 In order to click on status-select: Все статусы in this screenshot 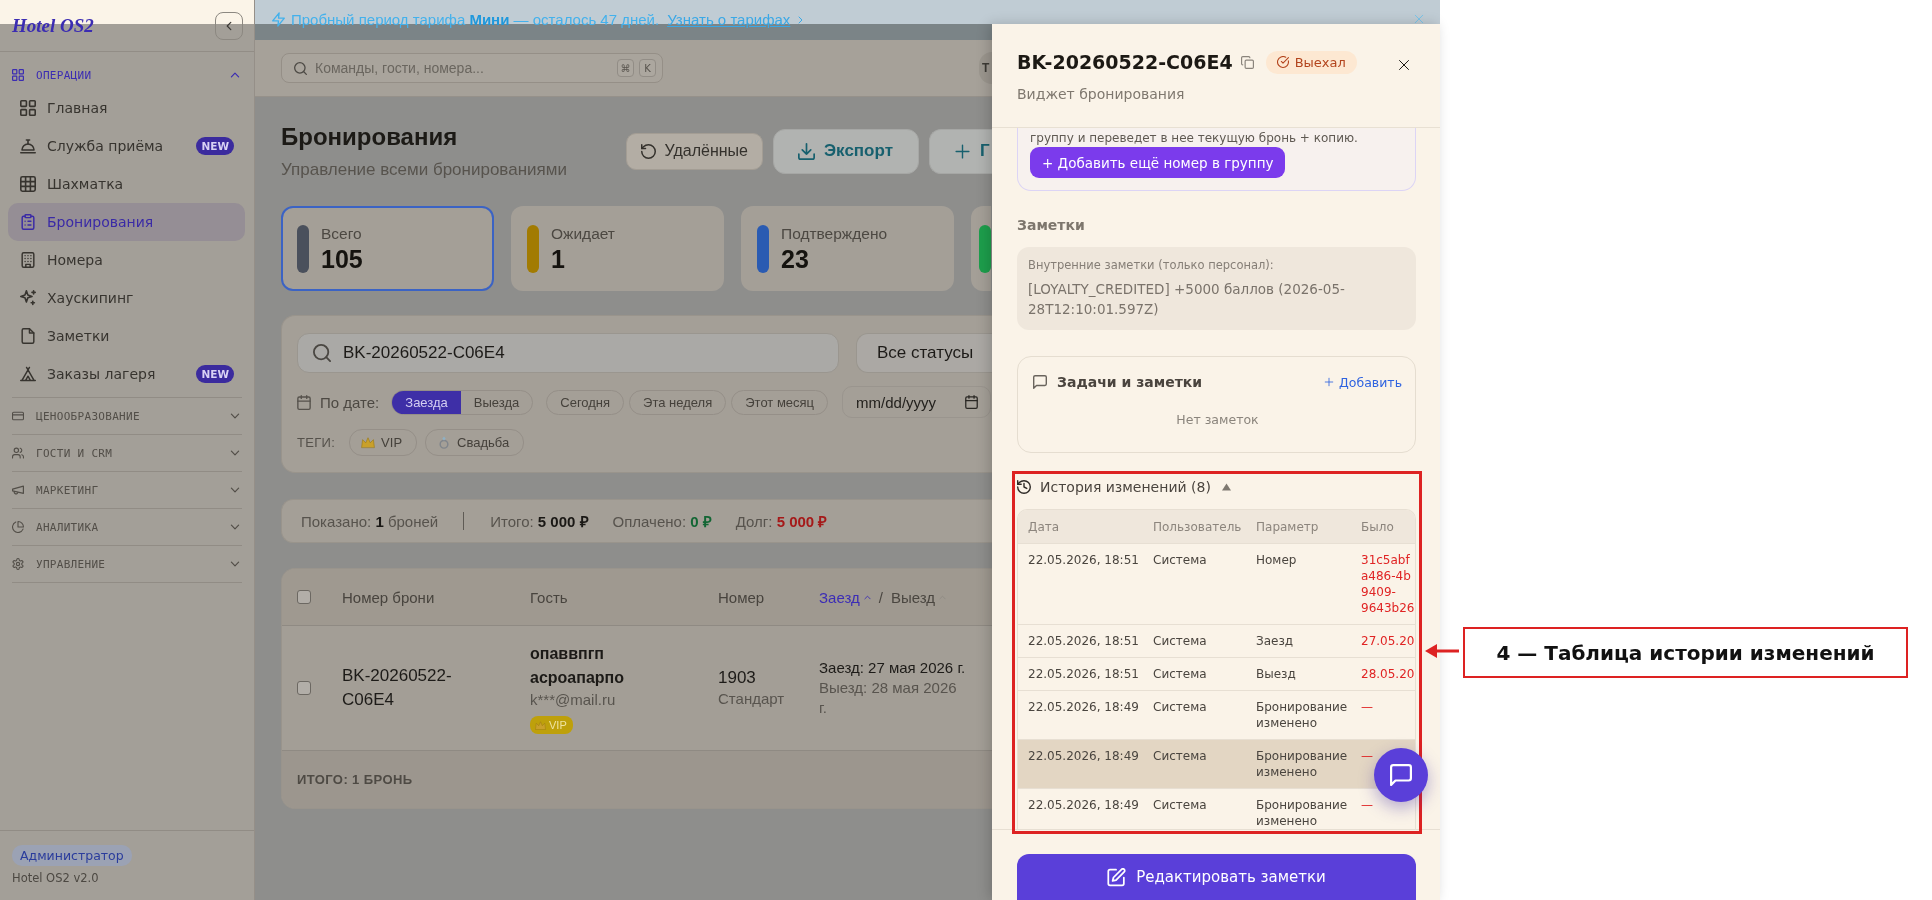, I will do `click(924, 353)`.